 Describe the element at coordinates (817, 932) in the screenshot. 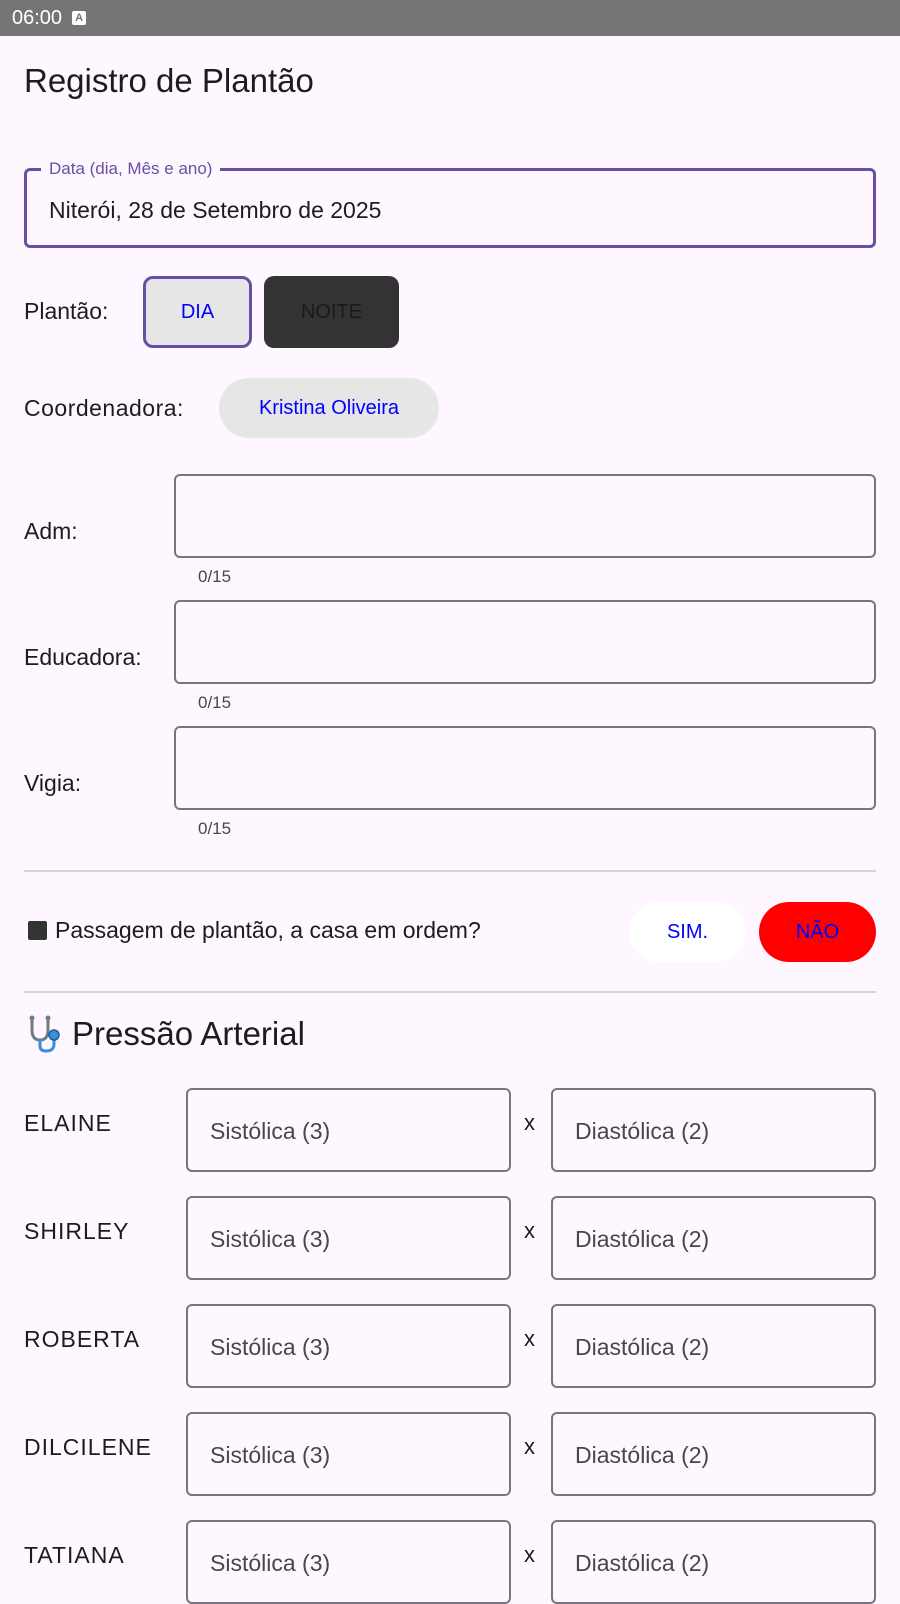

I see `no-button: NÃO` at that location.